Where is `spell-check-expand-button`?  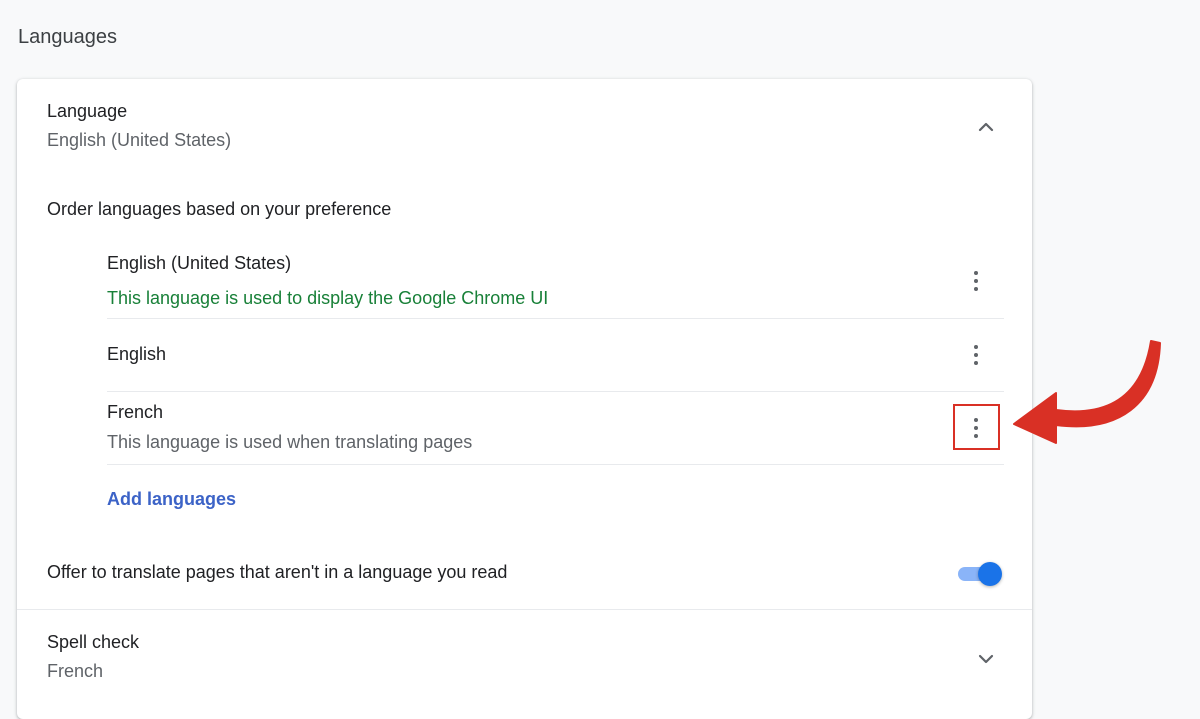
spell-check-expand-button is located at coordinates (986, 659).